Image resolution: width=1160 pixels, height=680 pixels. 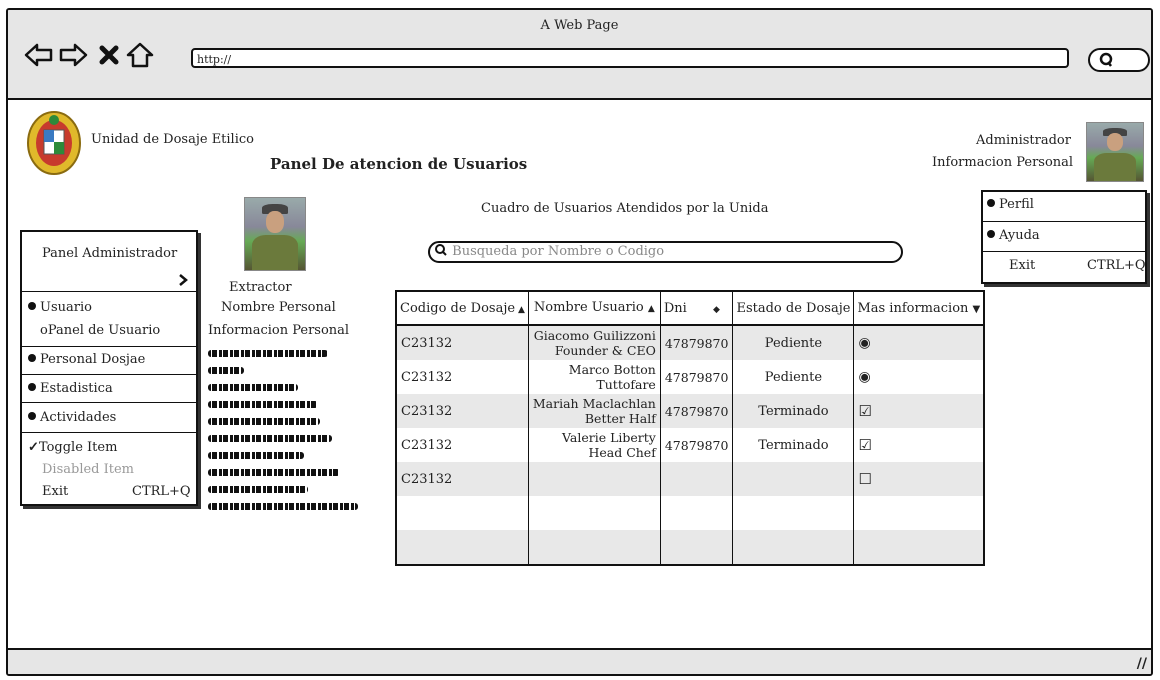 What do you see at coordinates (588, 307) in the screenshot?
I see `column-label: Nombre Usuario` at bounding box center [588, 307].